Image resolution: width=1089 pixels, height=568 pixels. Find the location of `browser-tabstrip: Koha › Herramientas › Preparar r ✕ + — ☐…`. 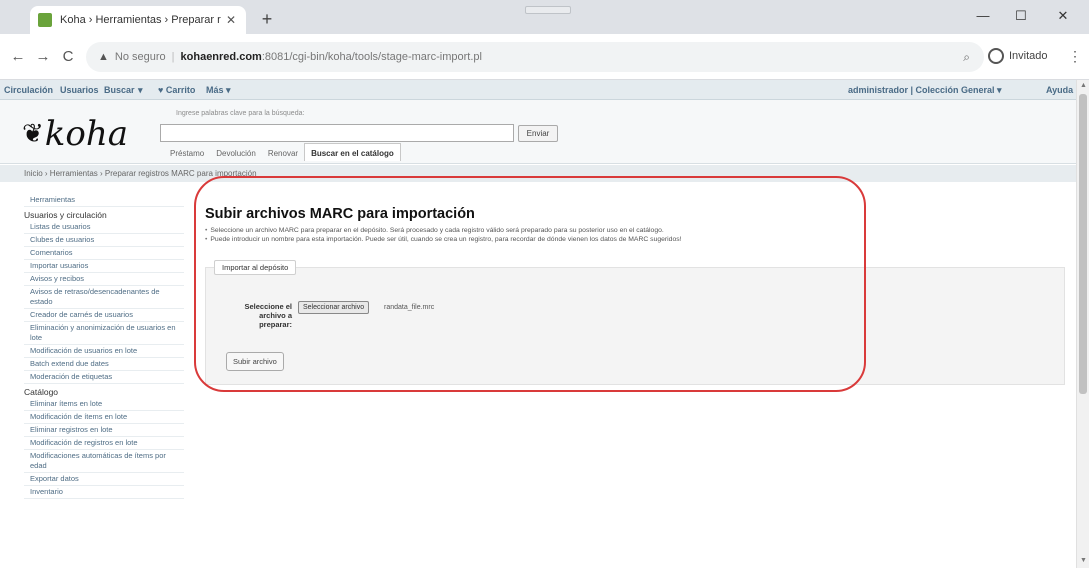

browser-tabstrip: Koha › Herramientas › Preparar r ✕ + — ☐… is located at coordinates (544, 17).